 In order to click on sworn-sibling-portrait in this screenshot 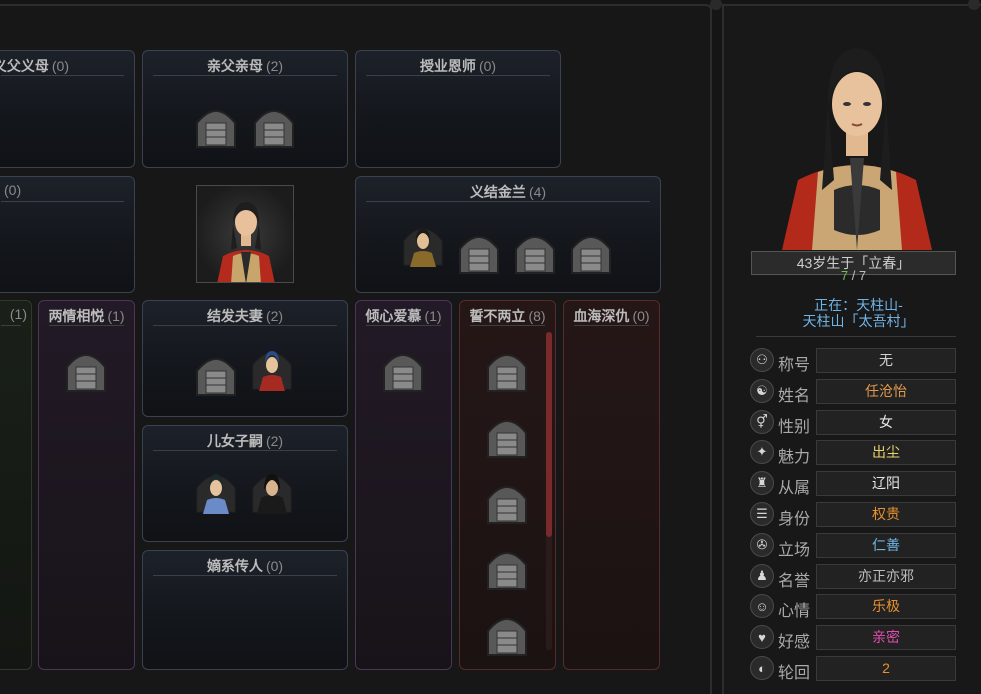, I will do `click(423, 245)`.